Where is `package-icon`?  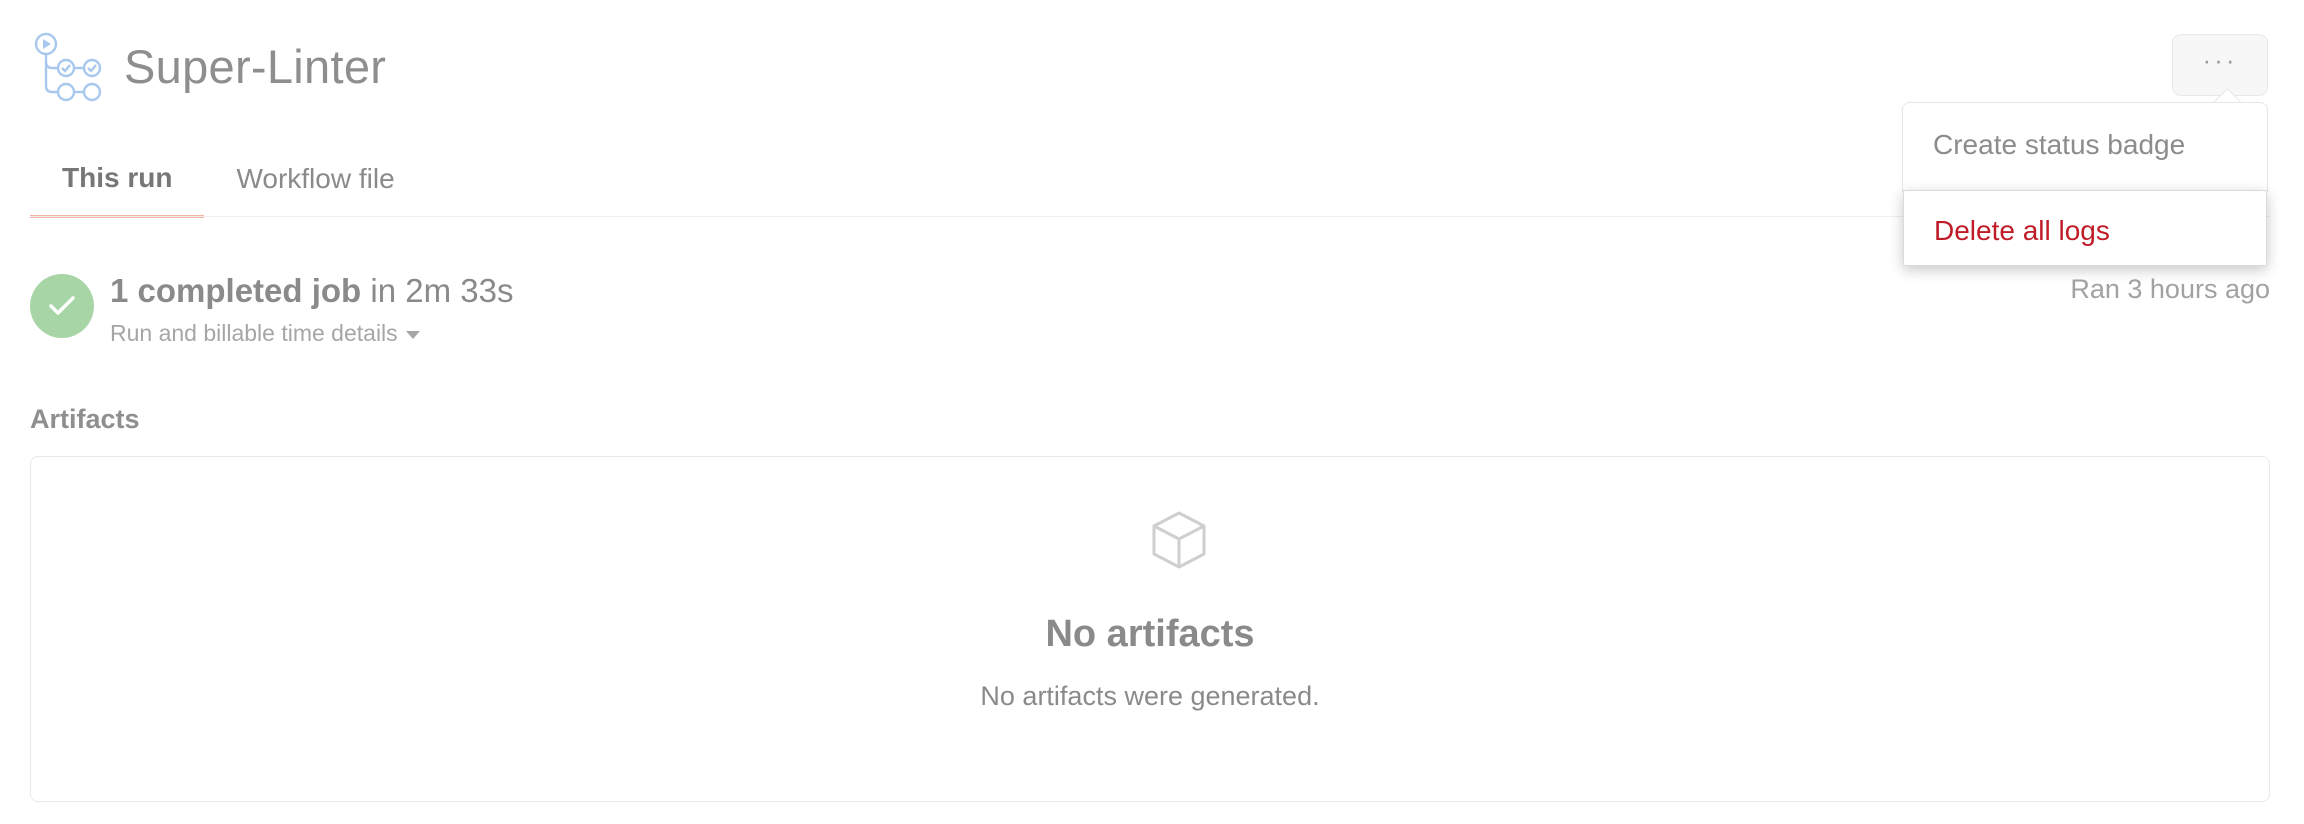
package-icon is located at coordinates (1179, 540).